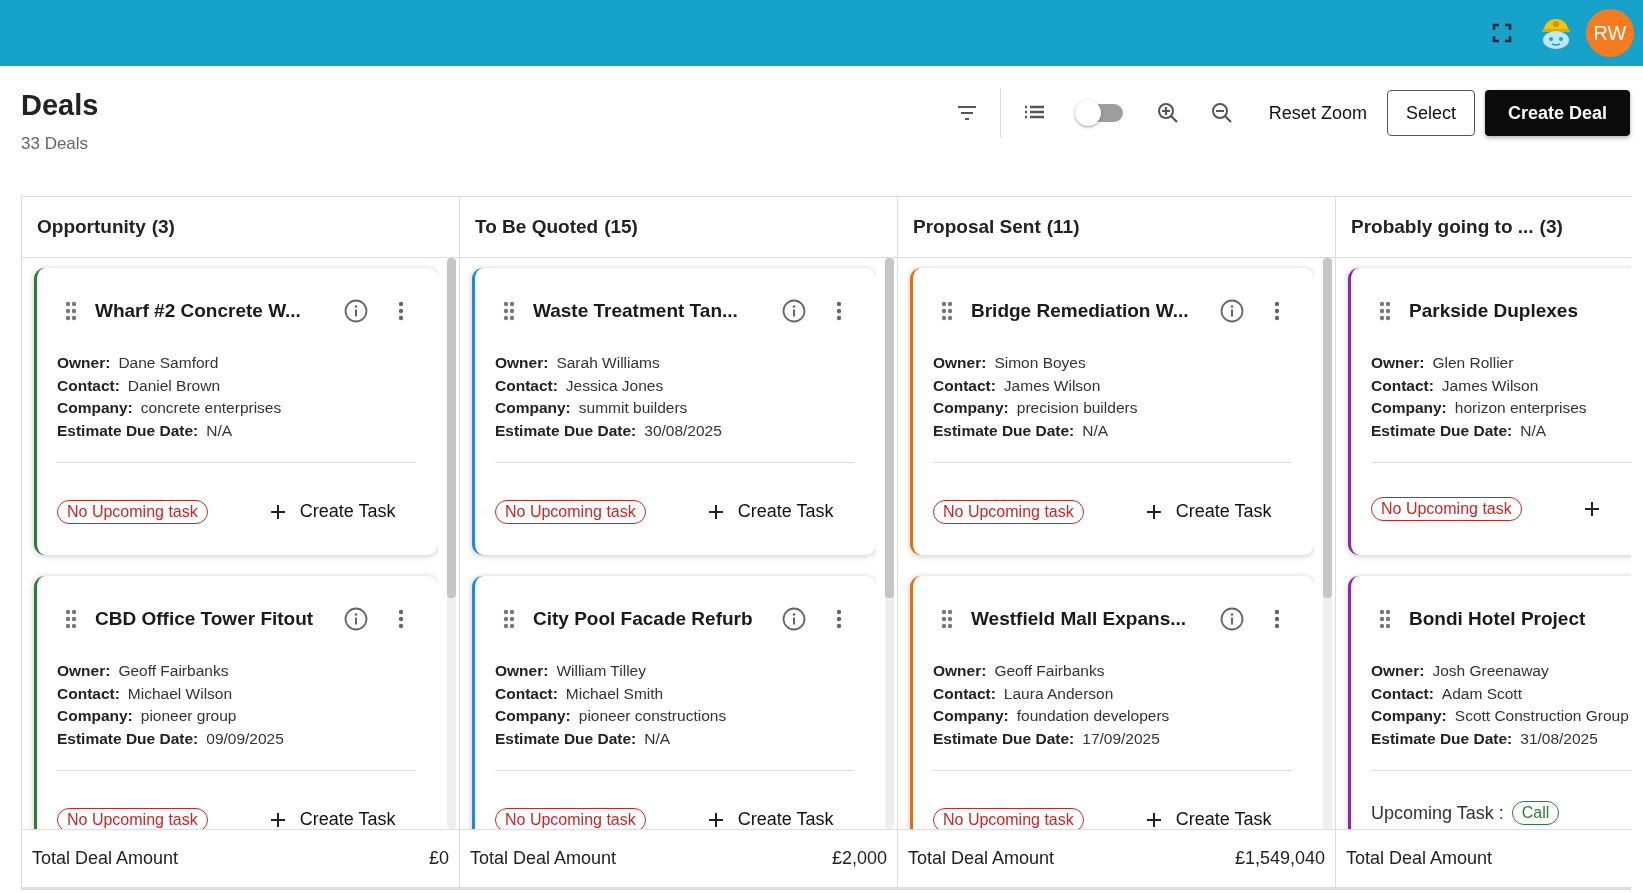  What do you see at coordinates (1489, 702) in the screenshot?
I see `deal-card: Bondi Hotel Project Owner: Josh Greenaway Contact: Adam Scott Company: Scott Construction Group Estimate Due Date: 31/08/2025 Upcoming Task : Call` at bounding box center [1489, 702].